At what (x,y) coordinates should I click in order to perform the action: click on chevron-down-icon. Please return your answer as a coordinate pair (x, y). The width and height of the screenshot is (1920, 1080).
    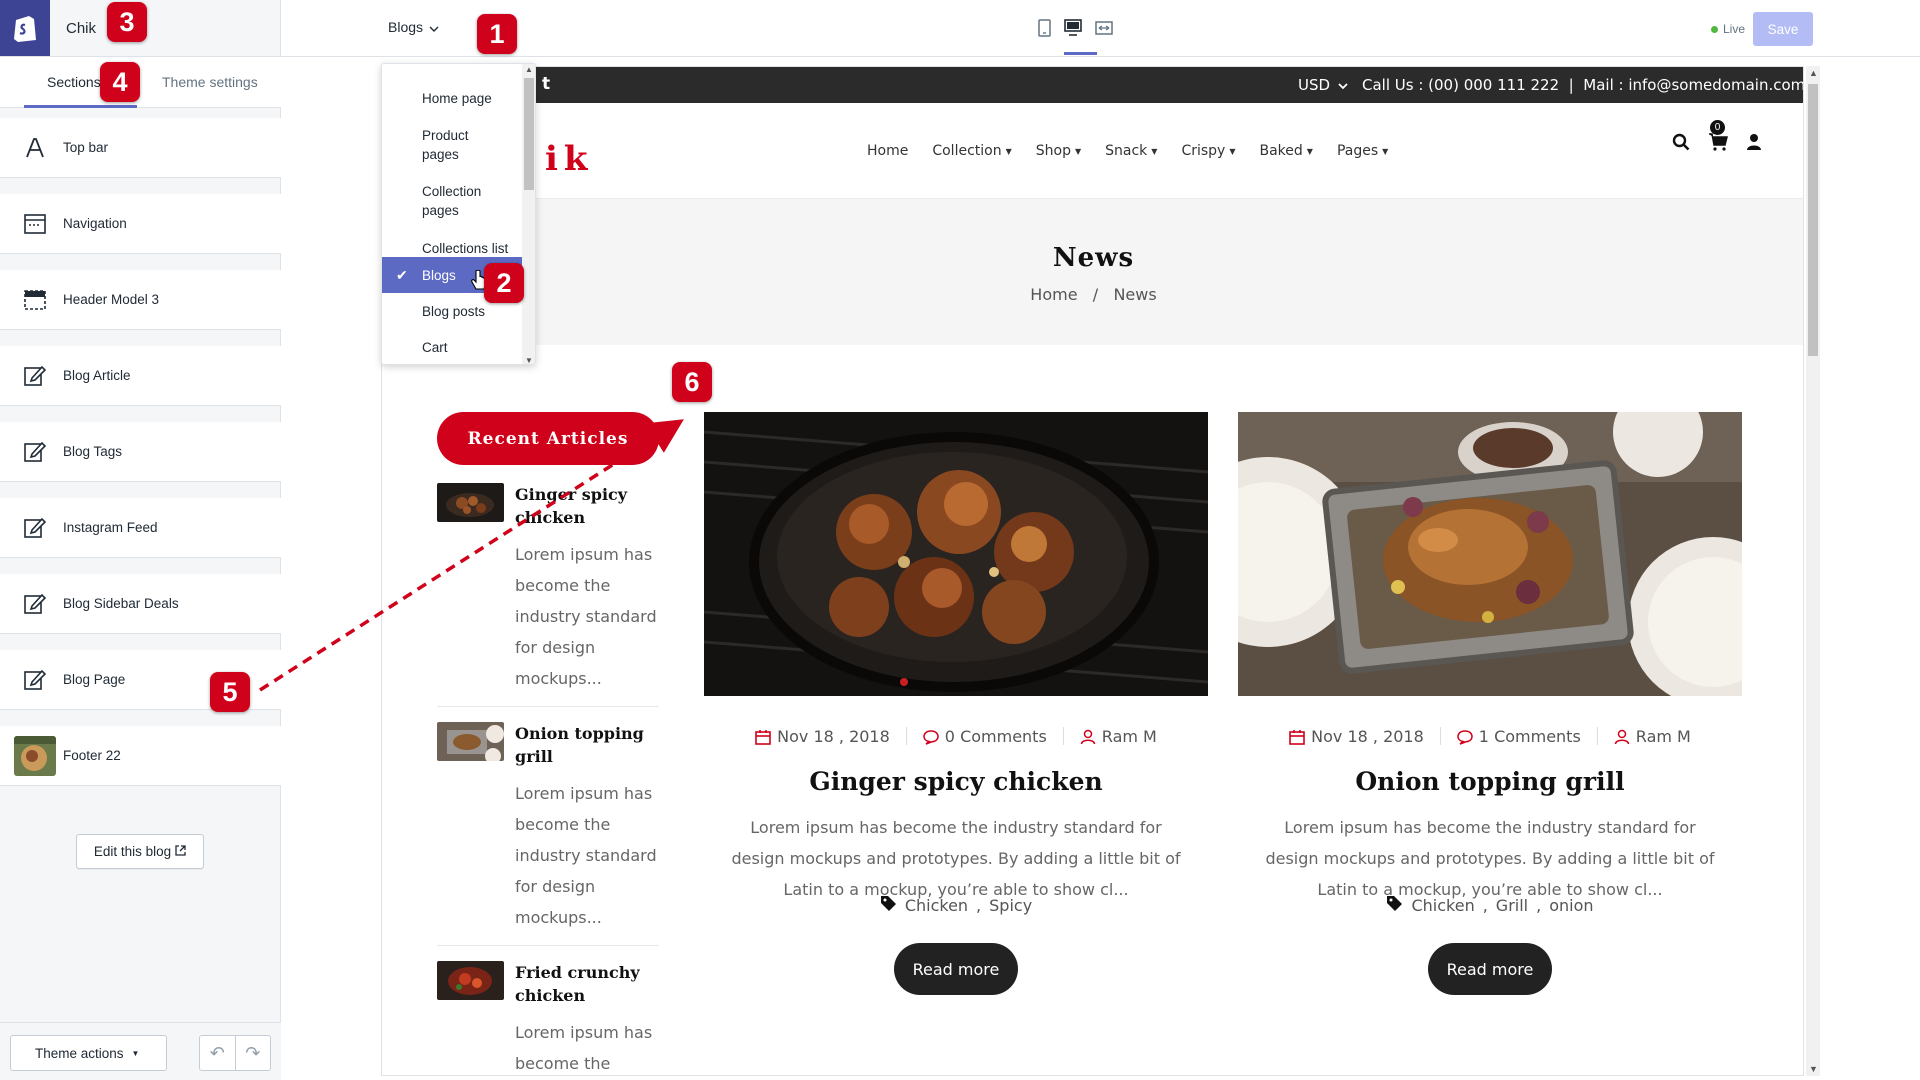
    Looking at the image, I should click on (1343, 85).